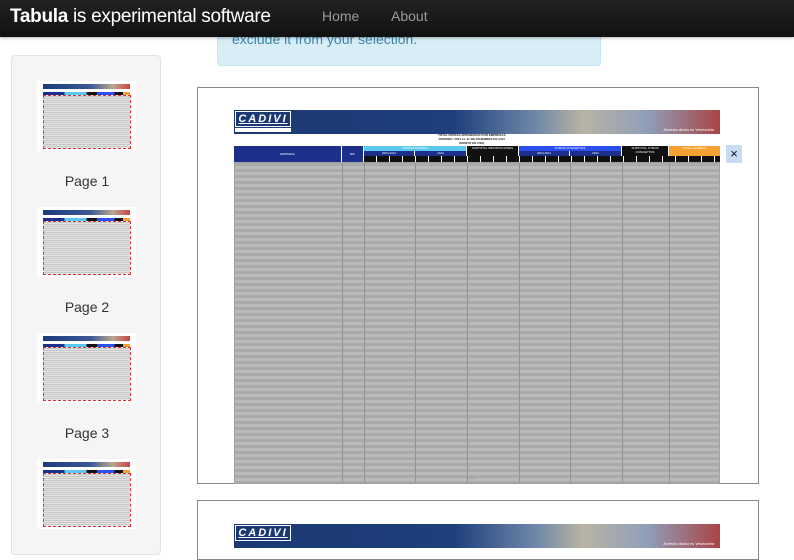 This screenshot has width=794, height=560. I want to click on page-label-3: Page 3, so click(87, 433).